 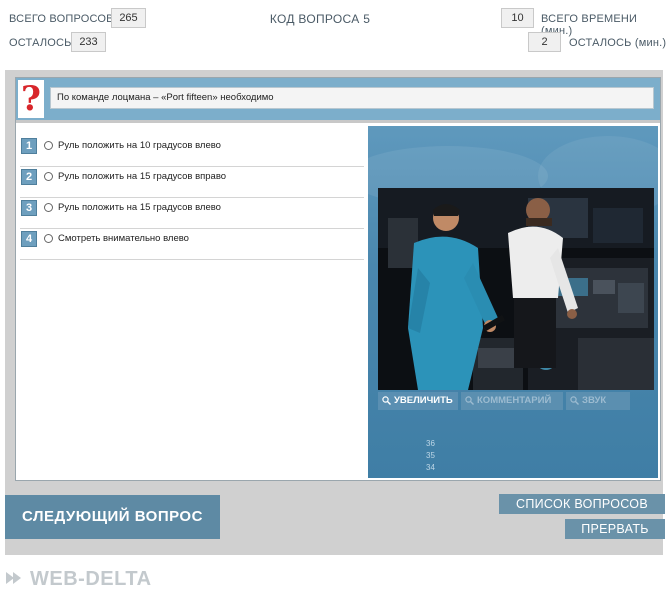 I want to click on answer-label: Руль положить на 15 градусов влево, so click(x=139, y=207).